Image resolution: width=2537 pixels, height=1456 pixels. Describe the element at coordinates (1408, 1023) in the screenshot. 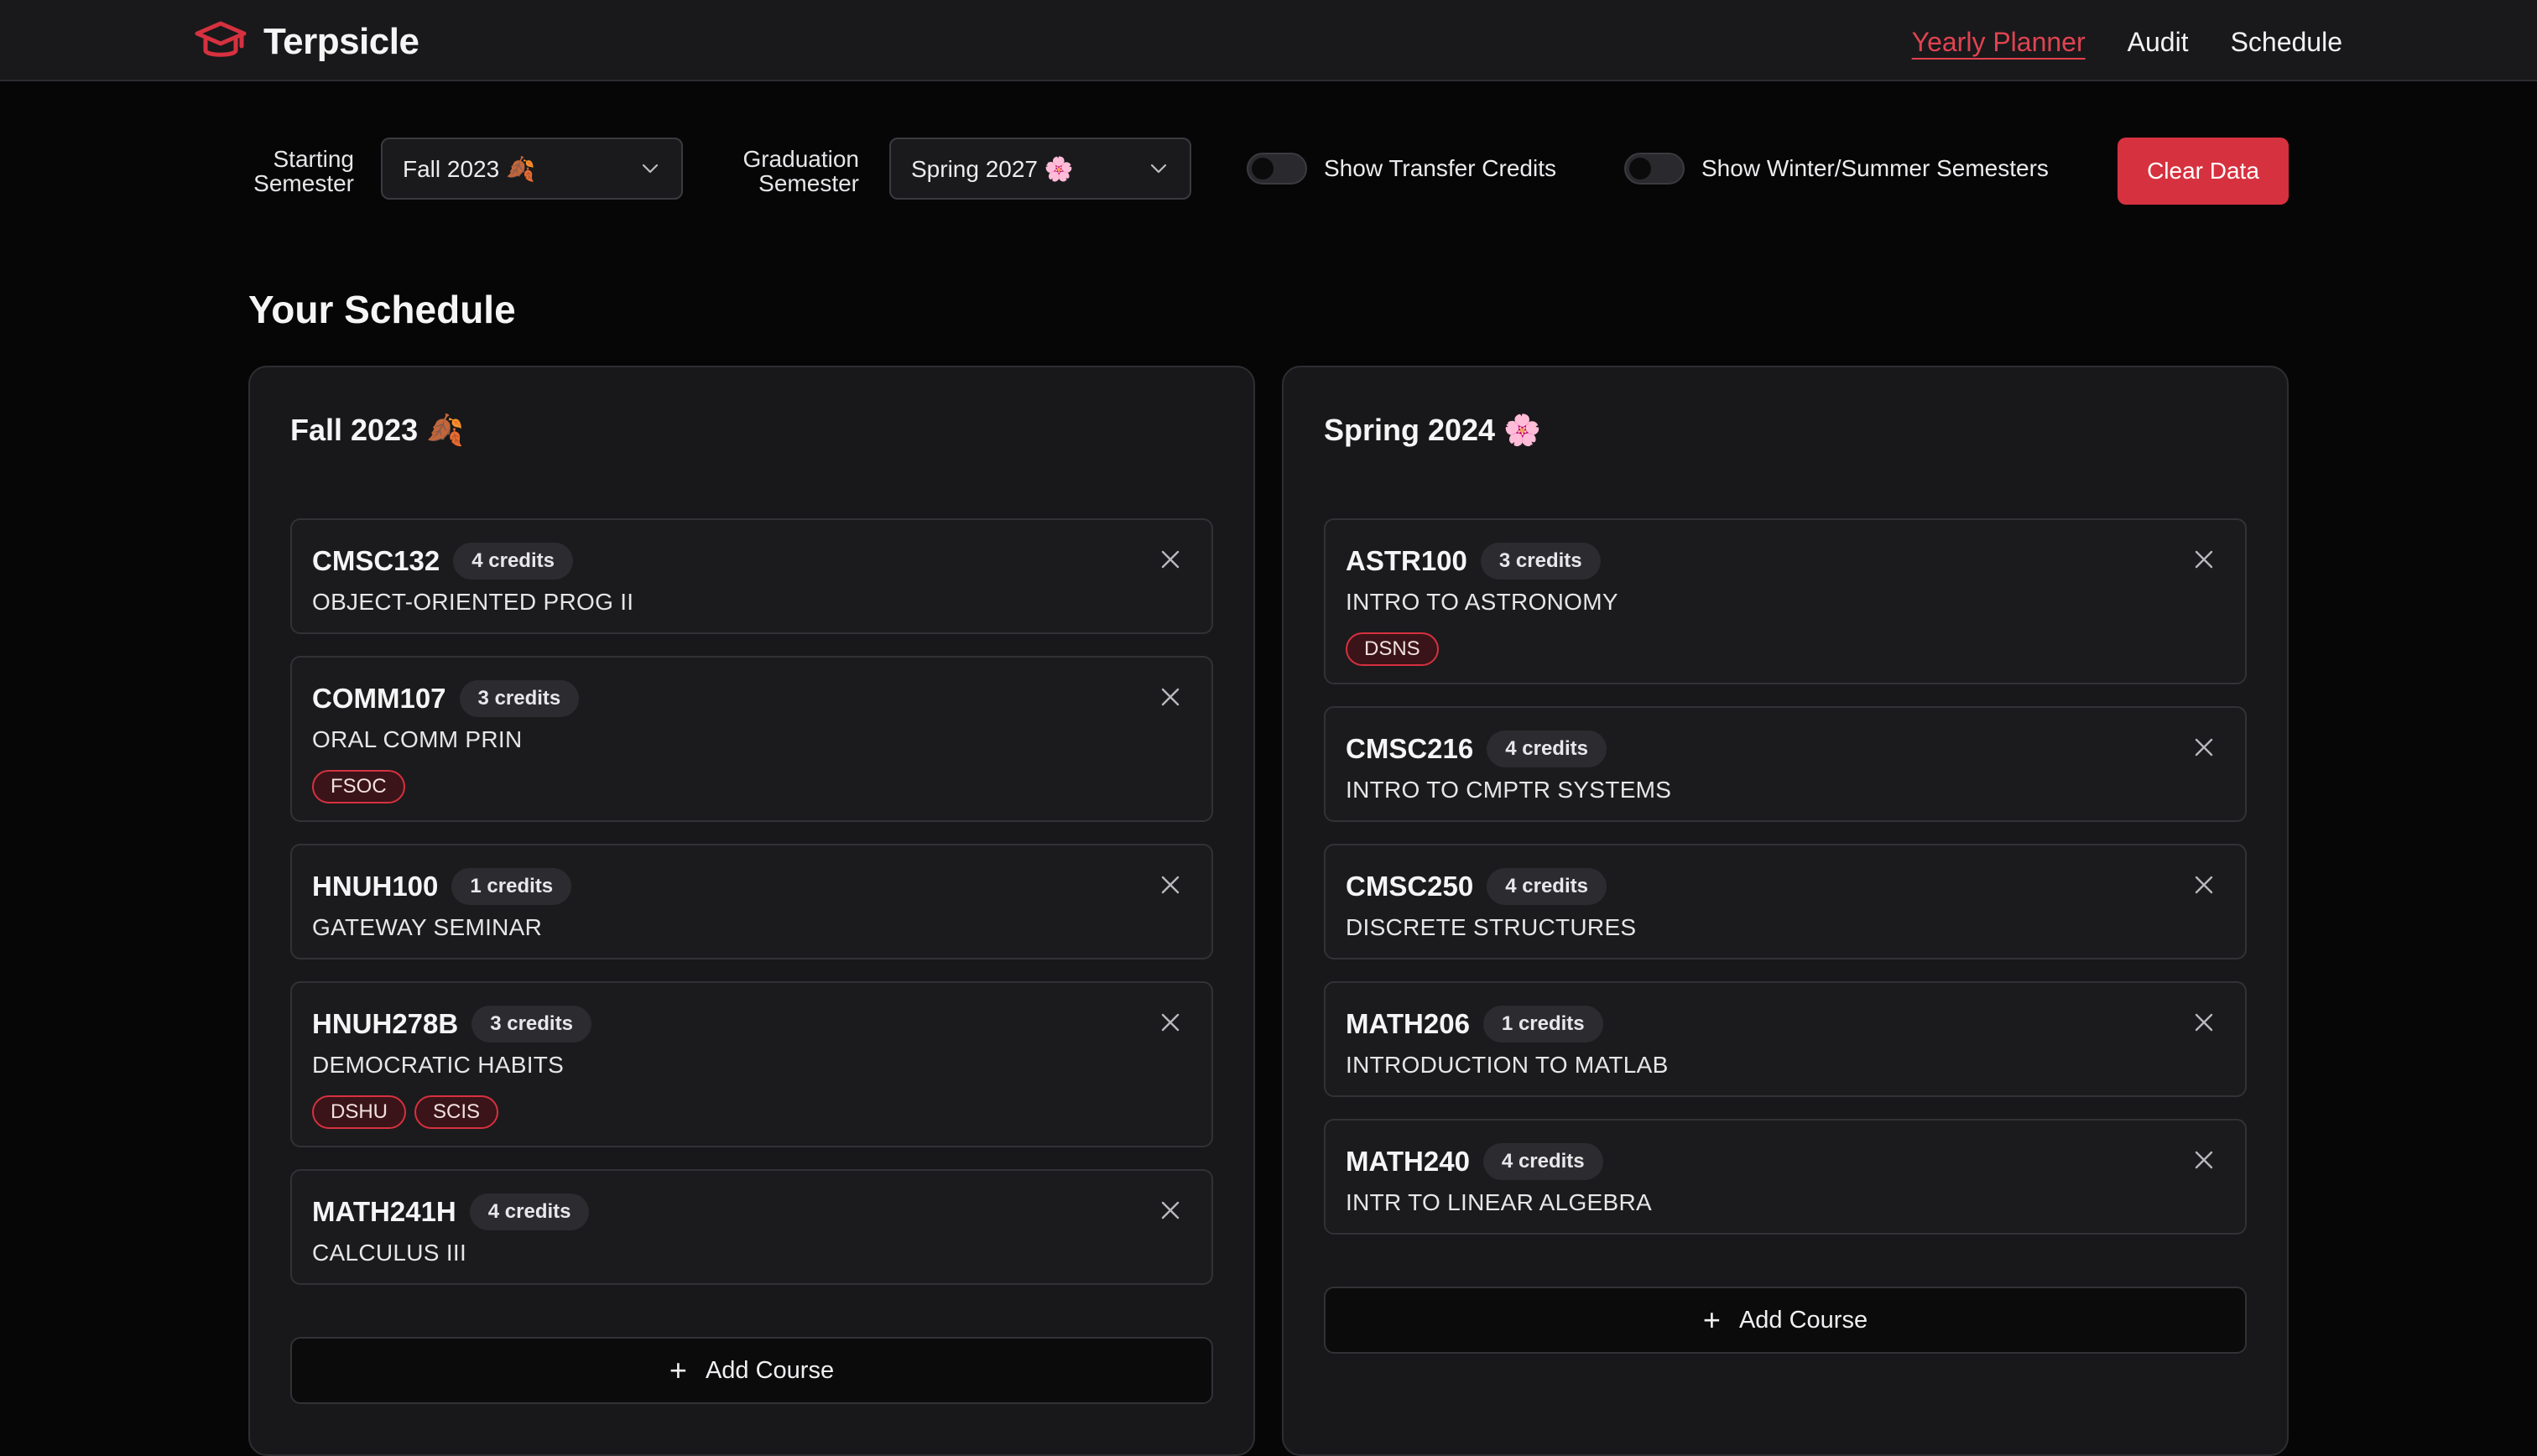

I see `course-code: MATH206` at that location.